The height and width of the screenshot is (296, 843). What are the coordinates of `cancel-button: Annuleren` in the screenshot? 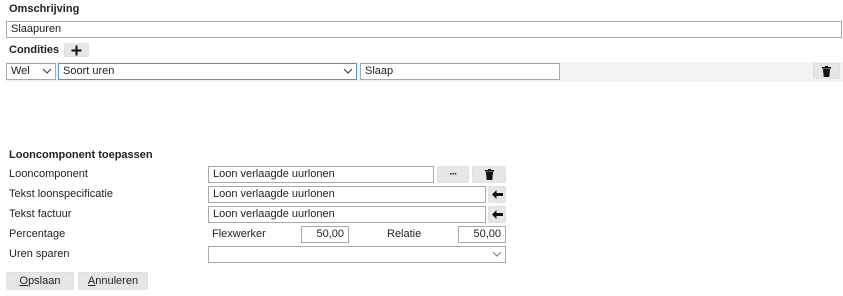 It's located at (113, 281).